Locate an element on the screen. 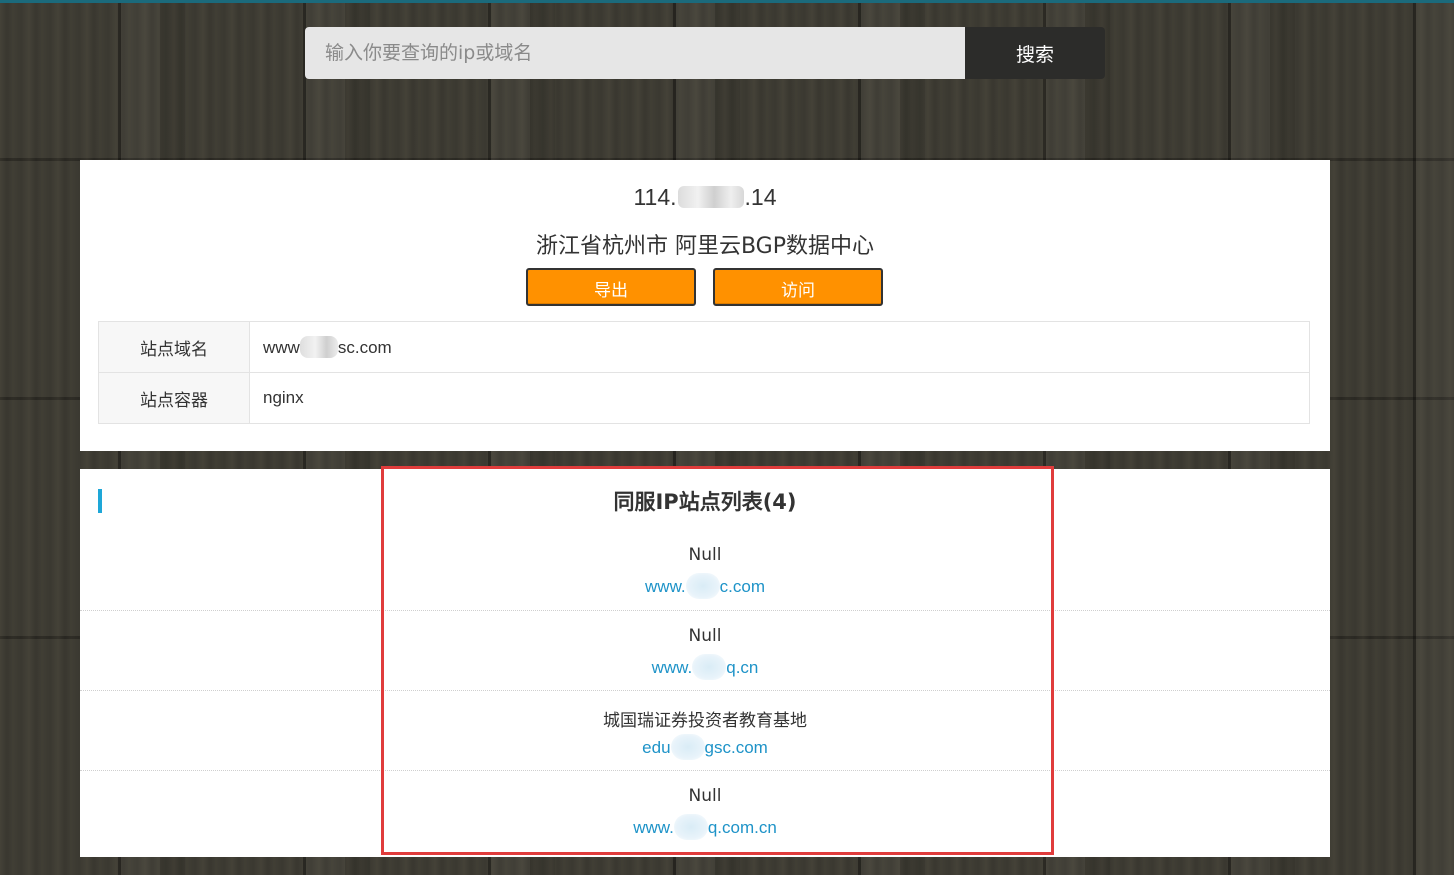 Image resolution: width=1454 pixels, height=875 pixels. ip-address: 114. .14 is located at coordinates (705, 197).